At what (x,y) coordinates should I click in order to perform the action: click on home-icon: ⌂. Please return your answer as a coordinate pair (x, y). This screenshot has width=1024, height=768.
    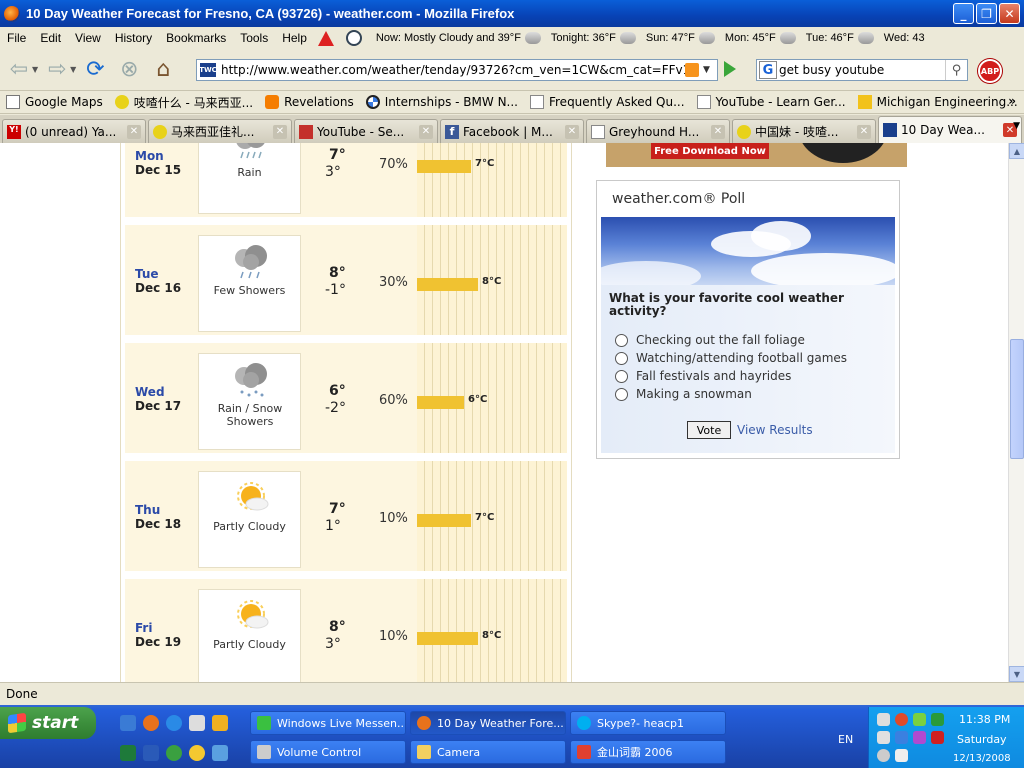
    Looking at the image, I should click on (163, 70).